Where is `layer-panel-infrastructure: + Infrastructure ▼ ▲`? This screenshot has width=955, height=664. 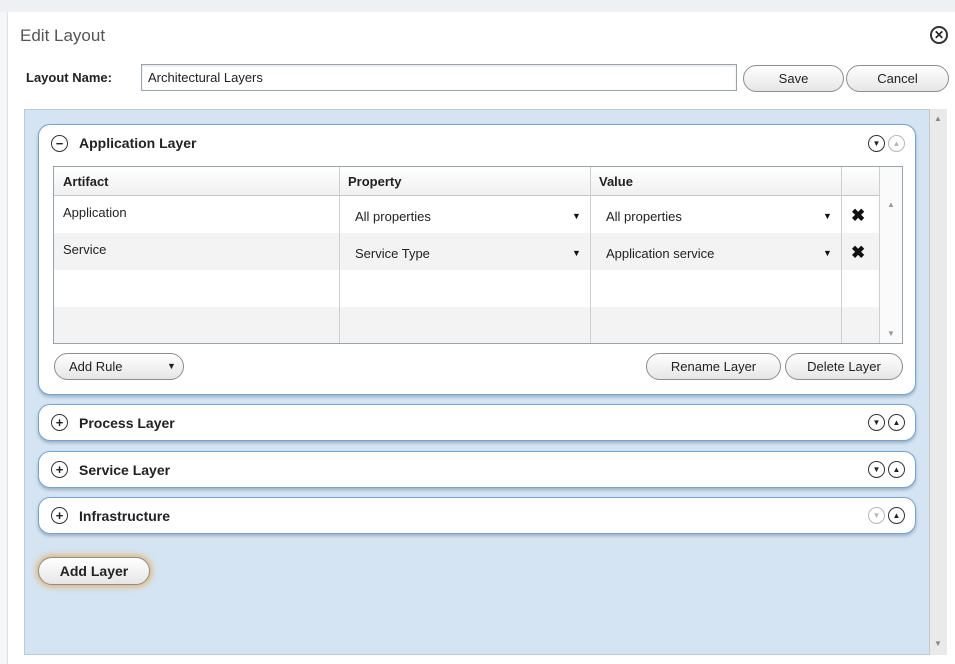 layer-panel-infrastructure: + Infrastructure ▼ ▲ is located at coordinates (477, 515).